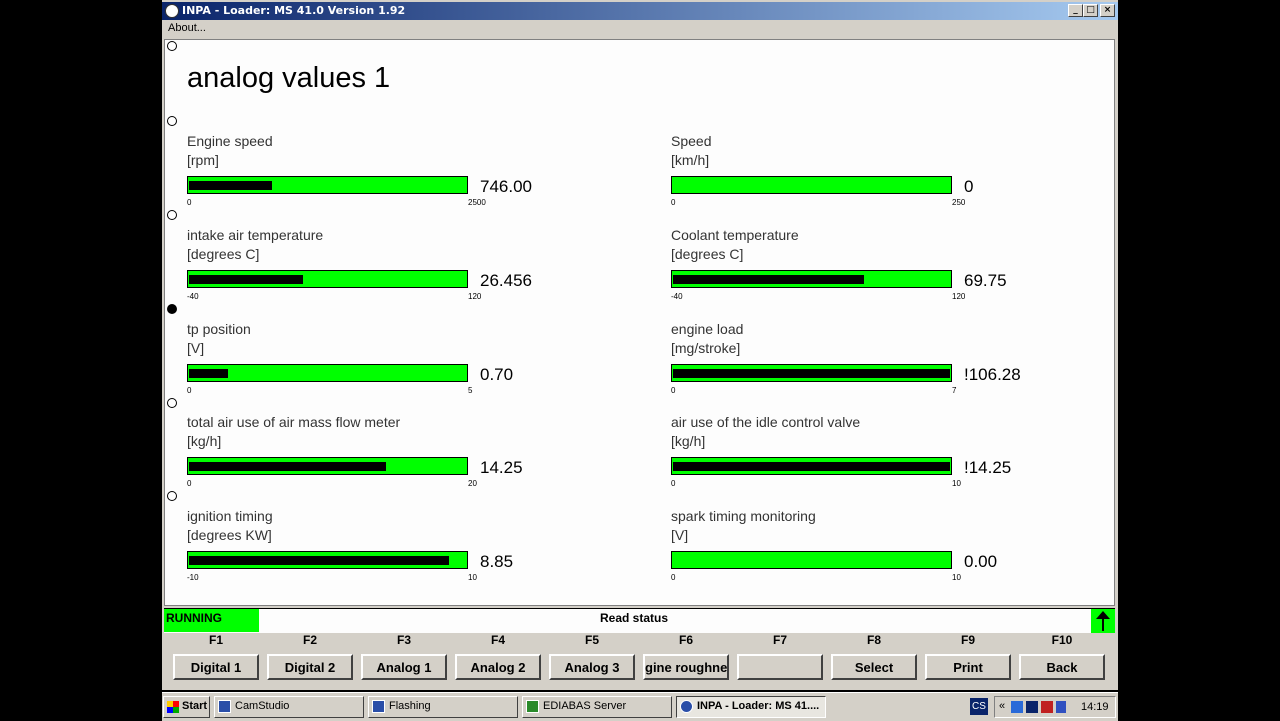 The width and height of the screenshot is (1280, 721). I want to click on gauge-value: 14.25, so click(501, 467).